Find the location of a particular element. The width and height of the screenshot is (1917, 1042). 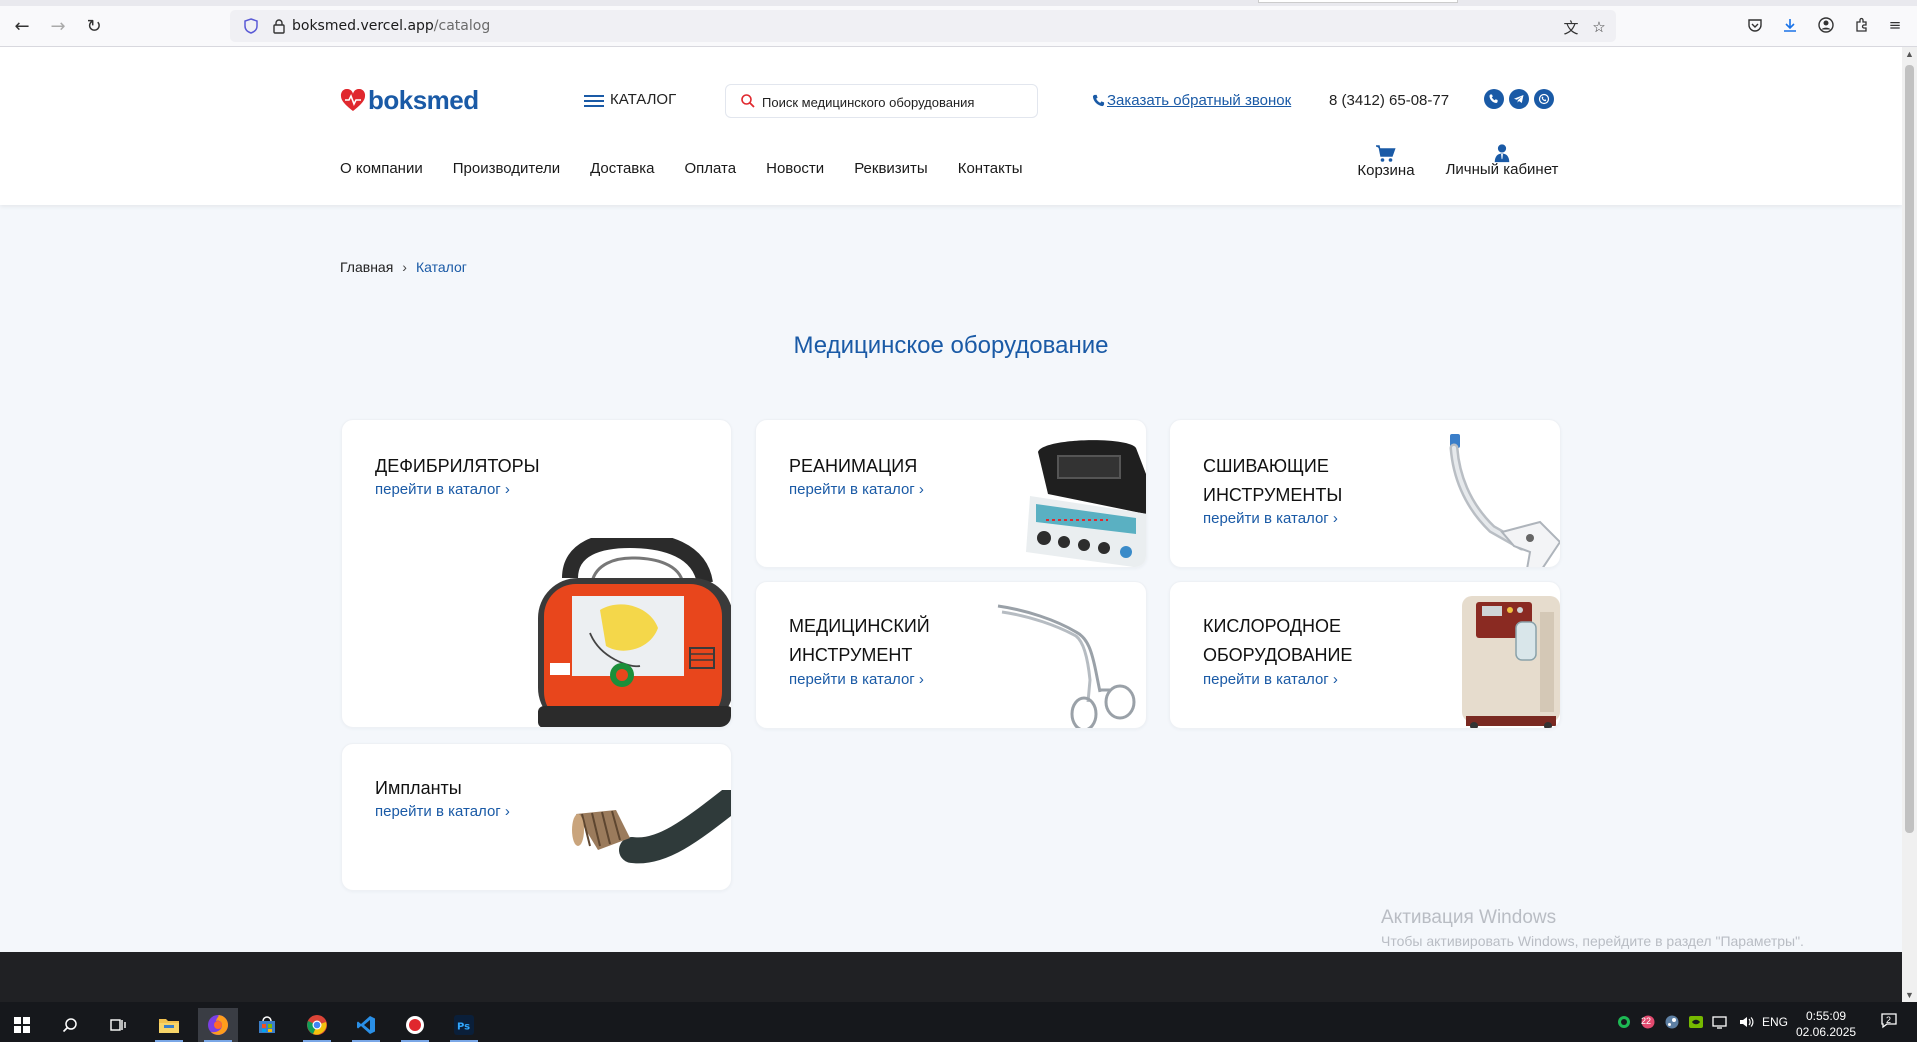

catalog-menu-button: КАТАЛОГ is located at coordinates (630, 99).